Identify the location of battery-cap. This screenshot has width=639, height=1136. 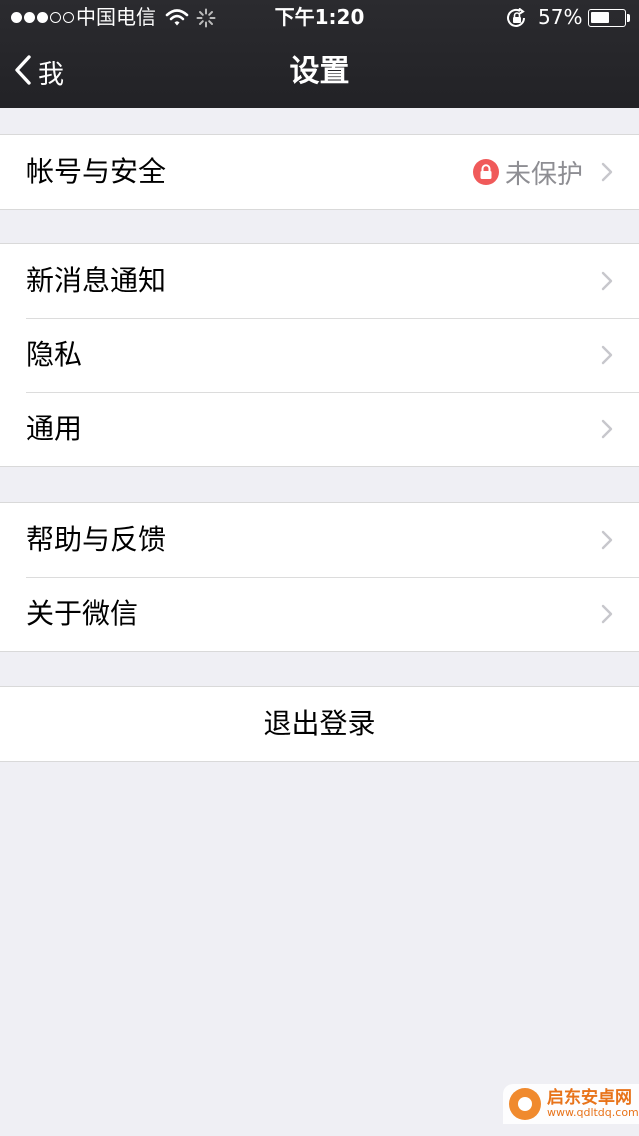
(628, 18).